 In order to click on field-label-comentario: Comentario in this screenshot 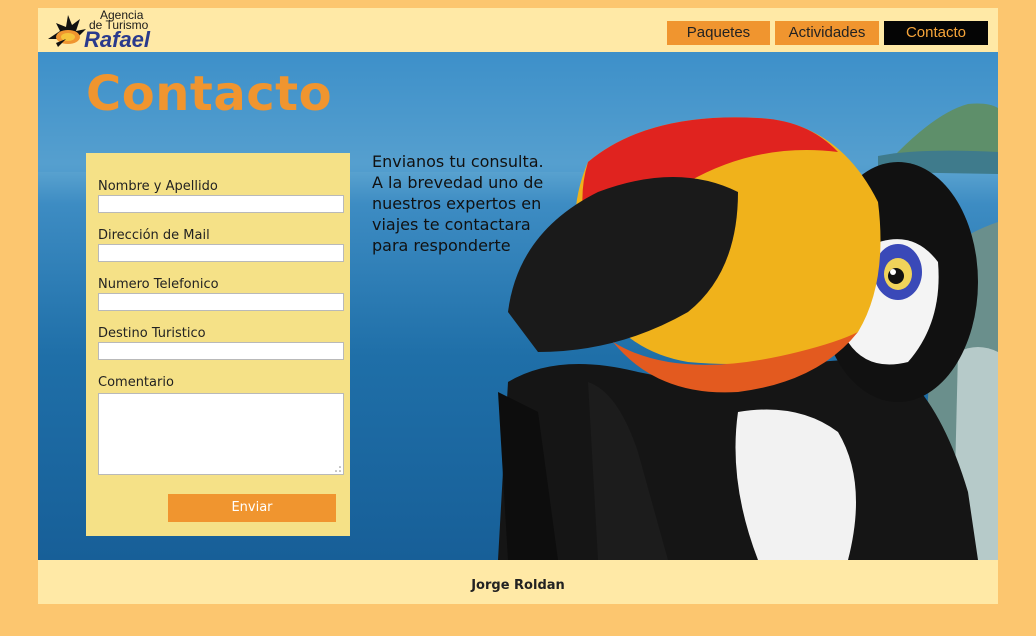, I will do `click(136, 382)`.